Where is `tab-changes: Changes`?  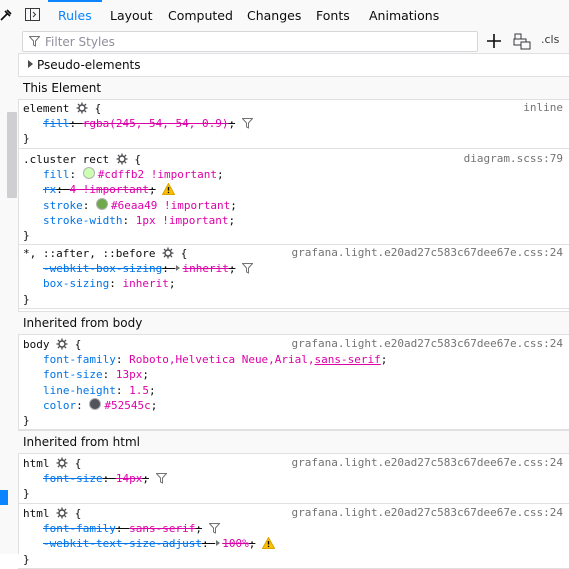 tab-changes: Changes is located at coordinates (274, 14).